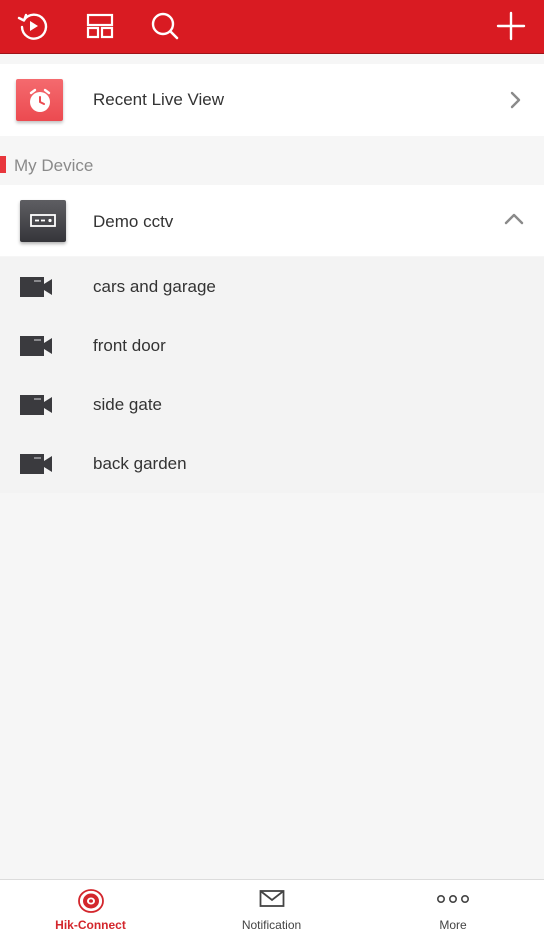  I want to click on clock-icon, so click(39, 100).